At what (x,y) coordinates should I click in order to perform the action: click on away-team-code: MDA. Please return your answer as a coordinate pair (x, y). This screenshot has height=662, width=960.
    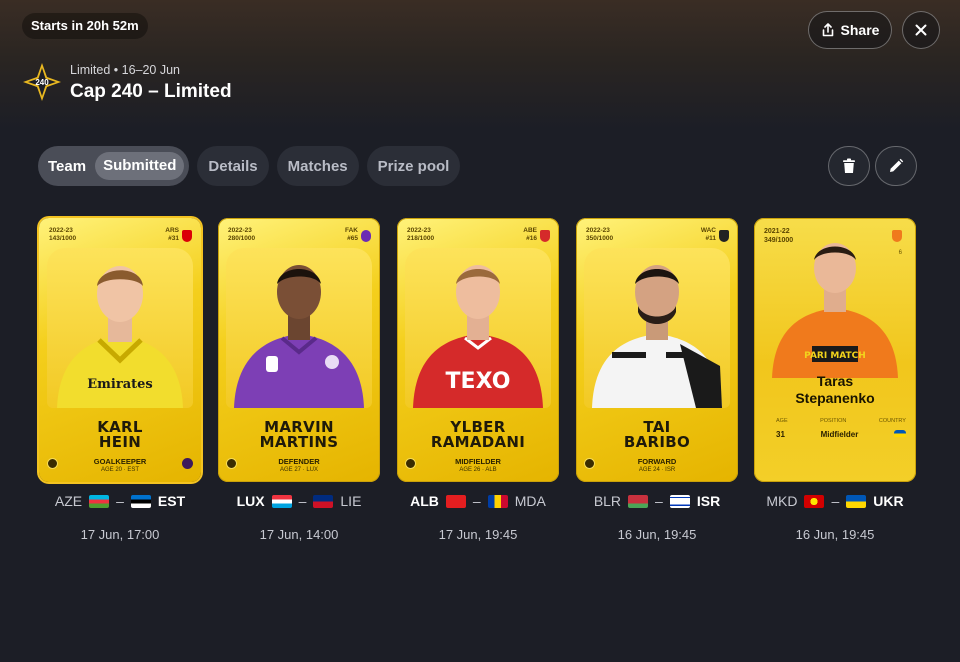
    Looking at the image, I should click on (530, 501).